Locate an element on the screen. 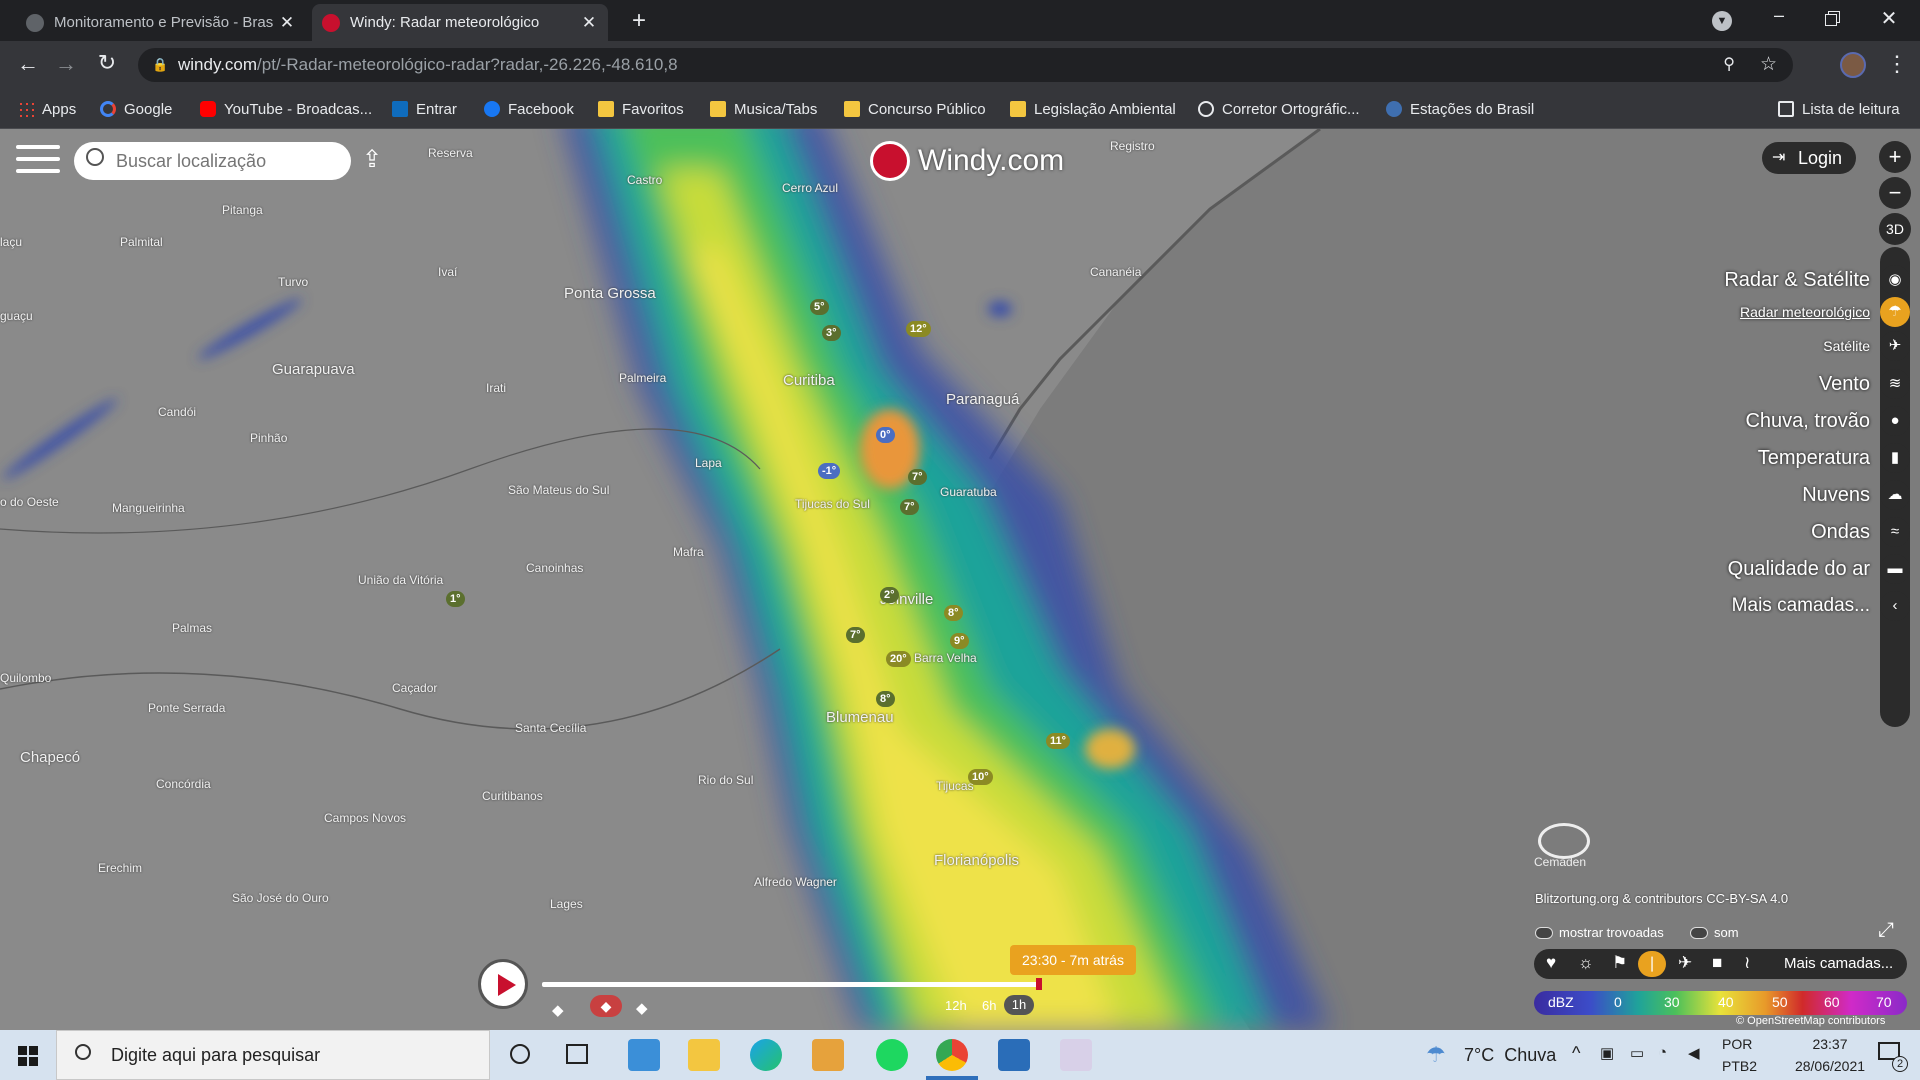 The image size is (1920, 1080). tab-windy: Windy: Radar meteorológico ✕ is located at coordinates (460, 22).